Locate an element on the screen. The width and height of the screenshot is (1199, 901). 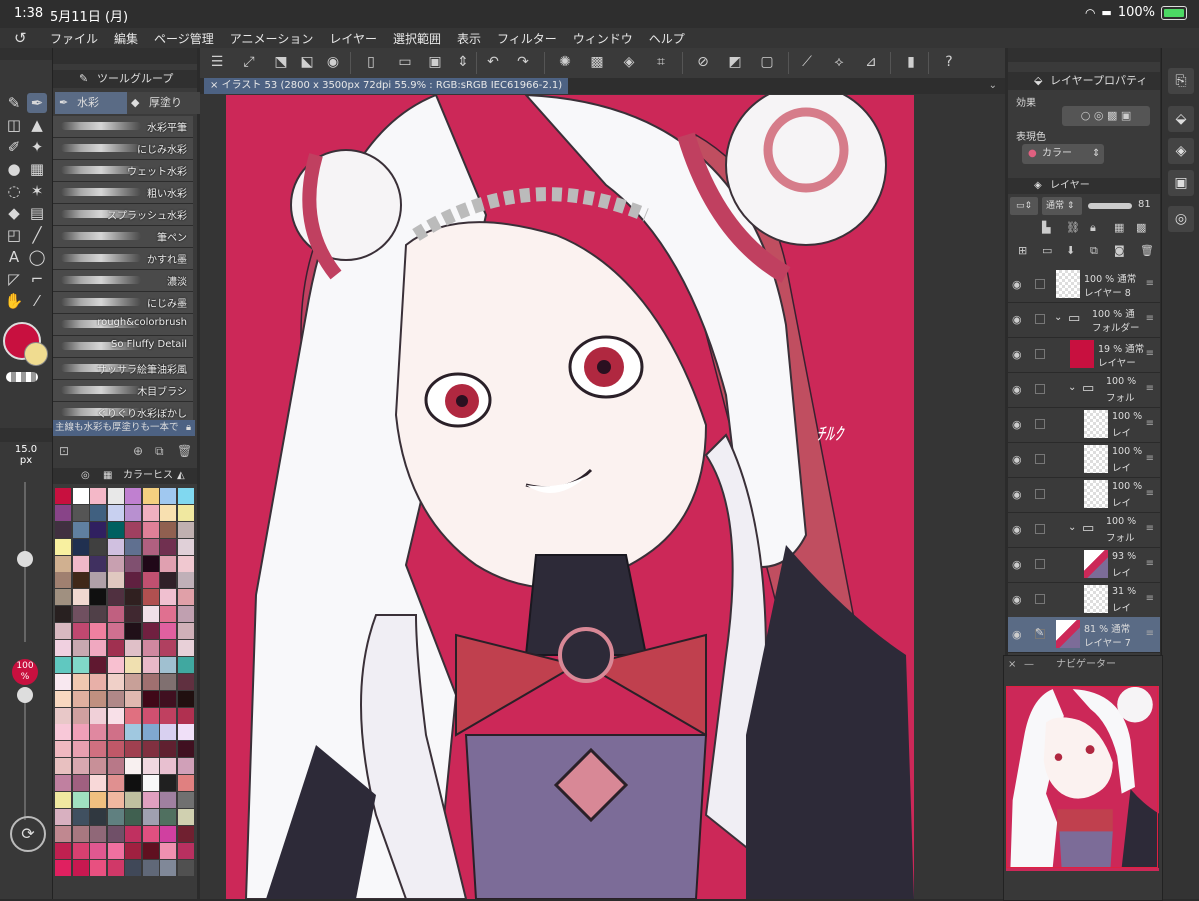
text-tool-icon: A is located at coordinates (14, 257).